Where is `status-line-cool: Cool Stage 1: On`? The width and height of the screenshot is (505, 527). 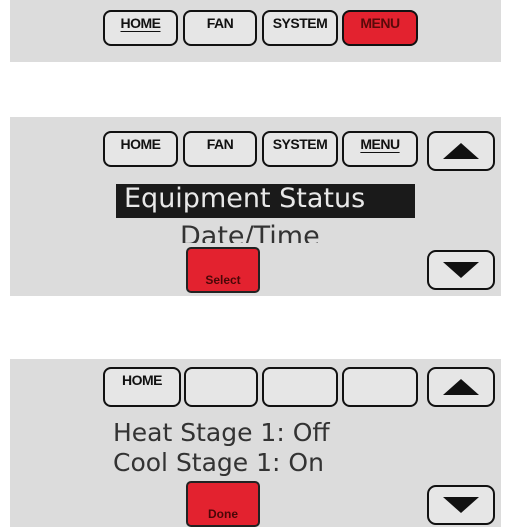 status-line-cool: Cool Stage 1: On is located at coordinates (218, 462).